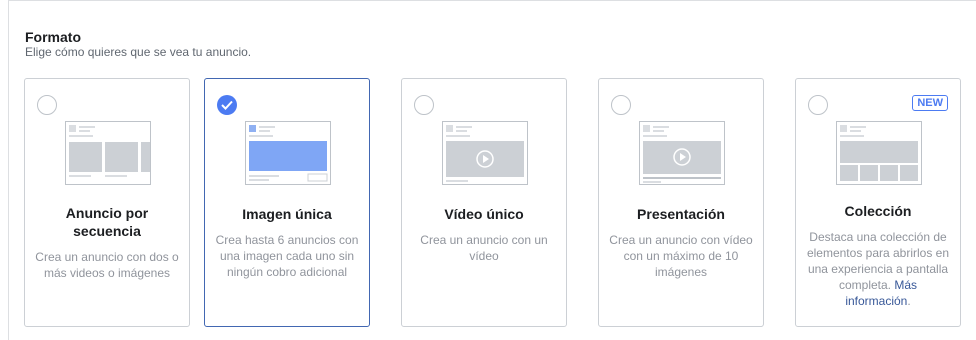  Describe the element at coordinates (485, 153) in the screenshot. I see `video-preview-icon` at that location.